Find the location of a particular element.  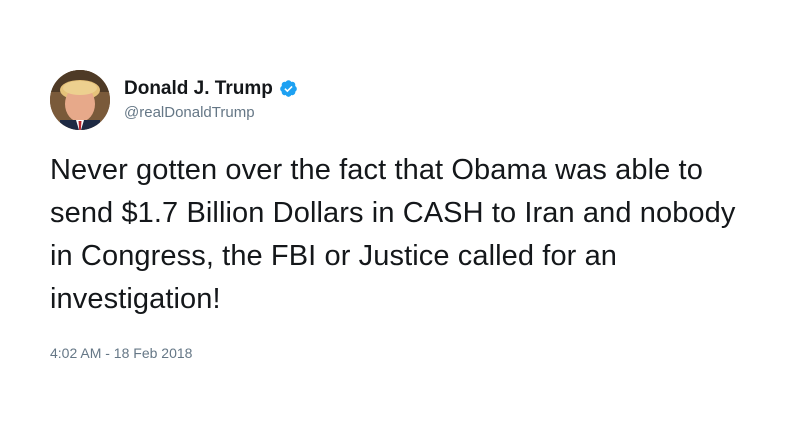

name-row: Donald J. Trump is located at coordinates (211, 89).